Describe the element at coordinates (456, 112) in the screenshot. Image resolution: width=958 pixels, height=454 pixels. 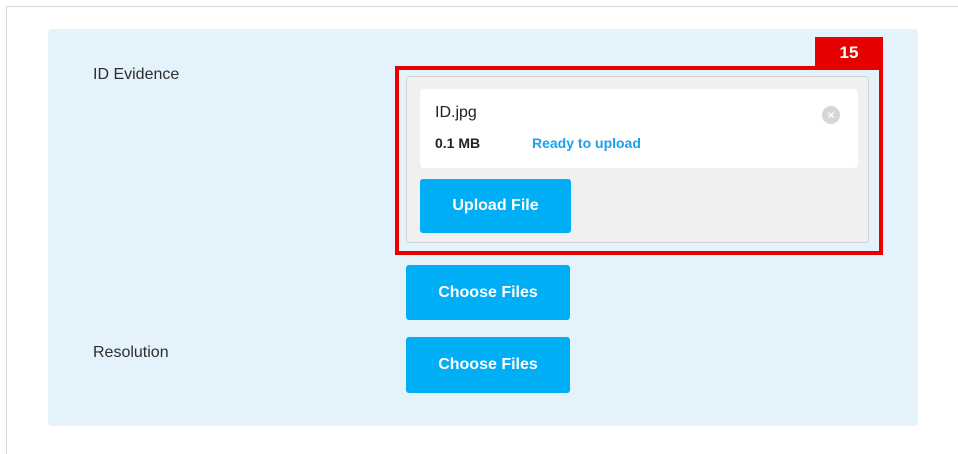
I see `file-name: ID.jpg` at that location.